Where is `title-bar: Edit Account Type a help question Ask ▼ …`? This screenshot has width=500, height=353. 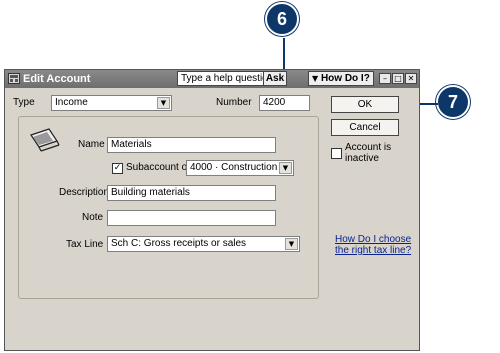
title-bar: Edit Account Type a help question Ask ▼ … is located at coordinates (212, 79).